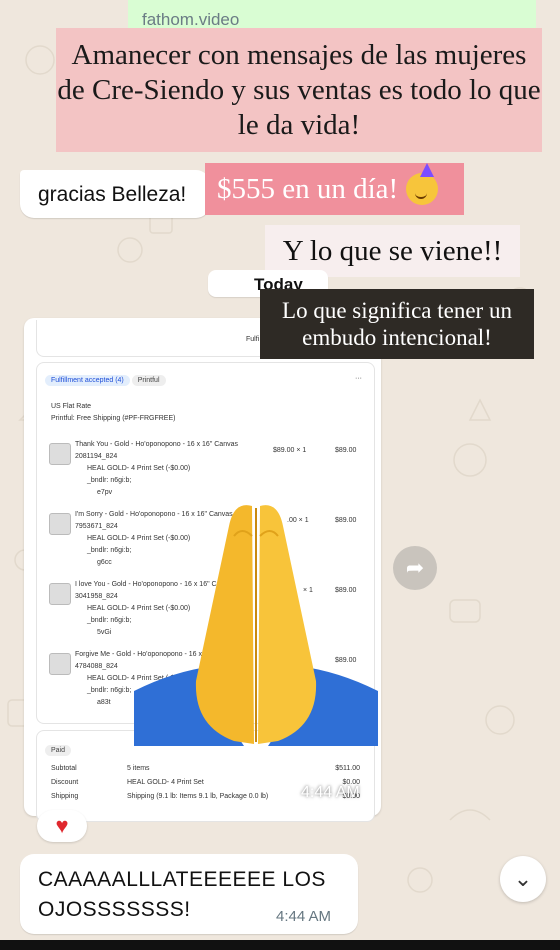  What do you see at coordinates (65, 782) in the screenshot?
I see `summary-label: Discount` at bounding box center [65, 782].